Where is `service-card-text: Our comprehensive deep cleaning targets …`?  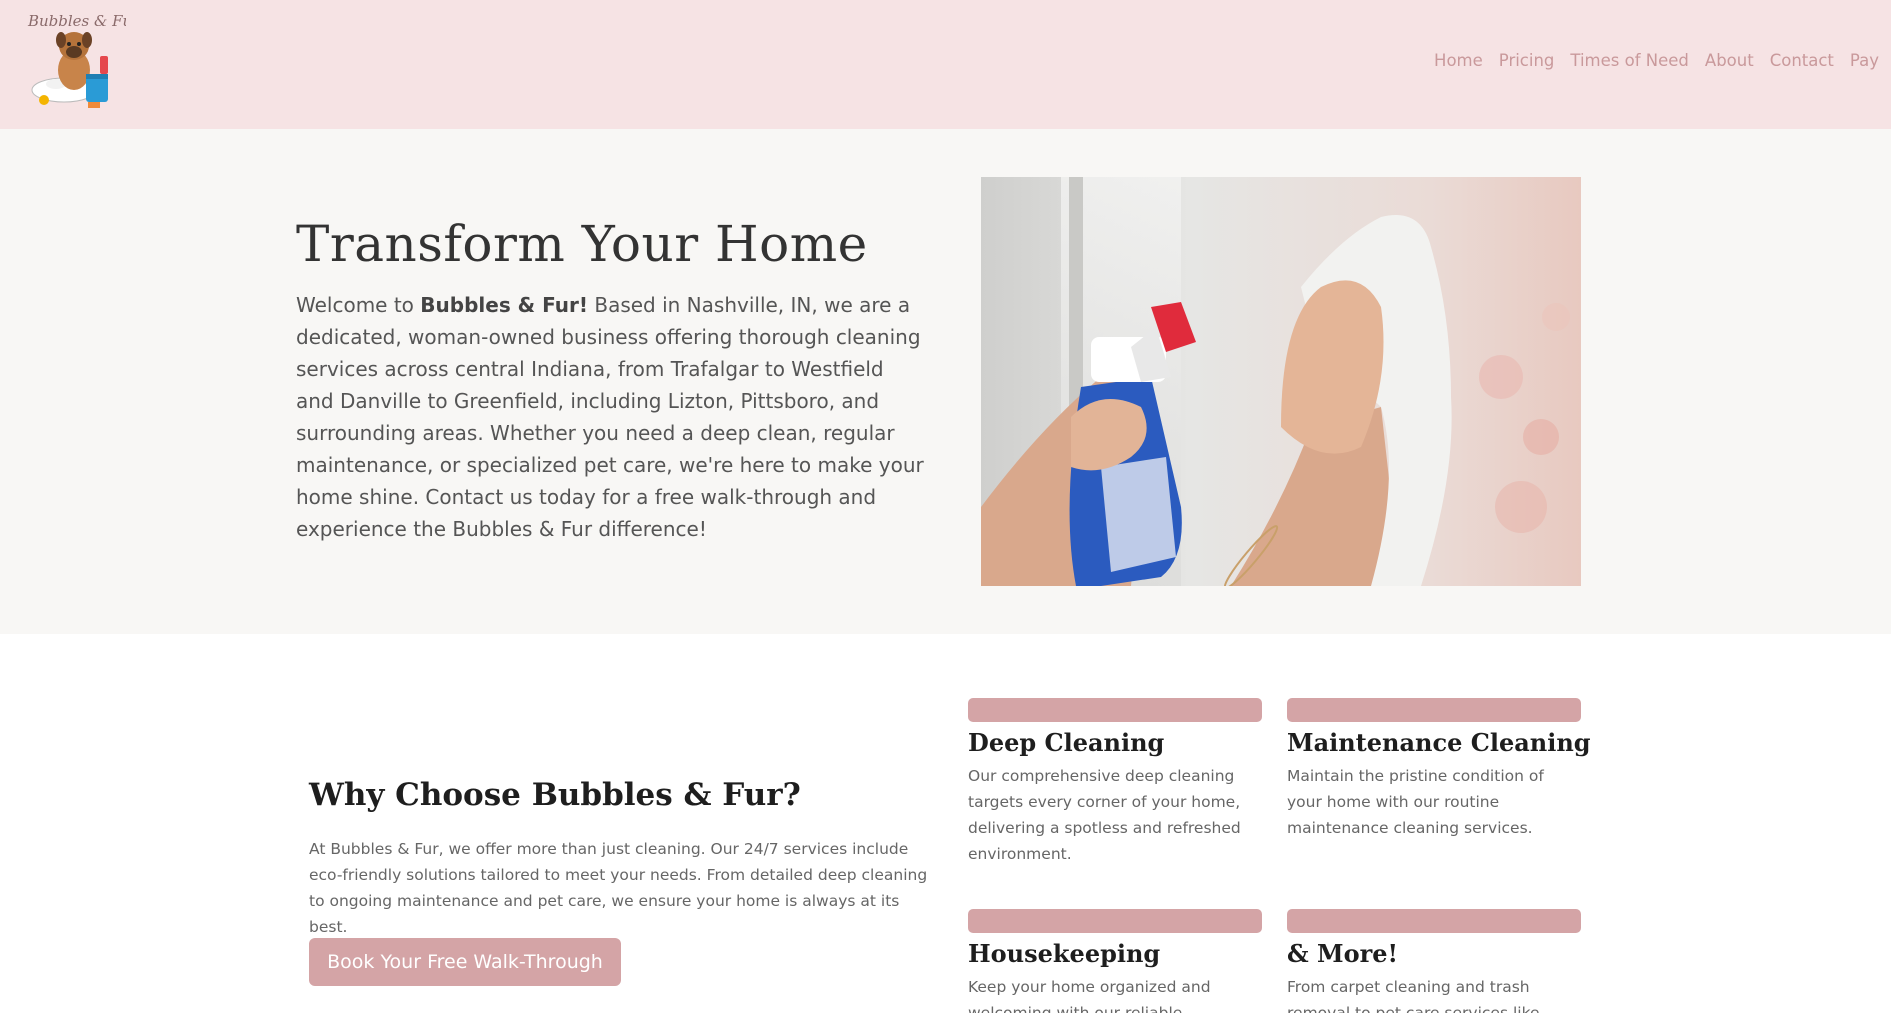
service-card-text: Our comprehensive deep cleaning targets … is located at coordinates (1104, 815).